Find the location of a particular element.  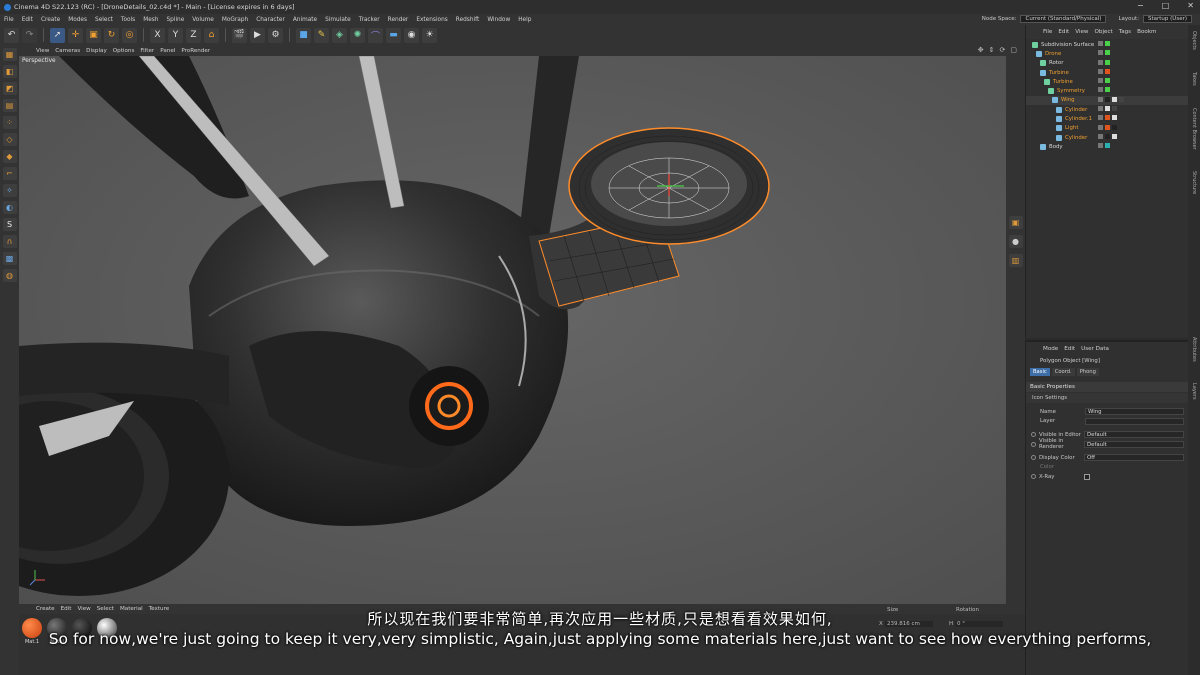

side-tab-attributes: Attributes is located at coordinates (1194, 349).